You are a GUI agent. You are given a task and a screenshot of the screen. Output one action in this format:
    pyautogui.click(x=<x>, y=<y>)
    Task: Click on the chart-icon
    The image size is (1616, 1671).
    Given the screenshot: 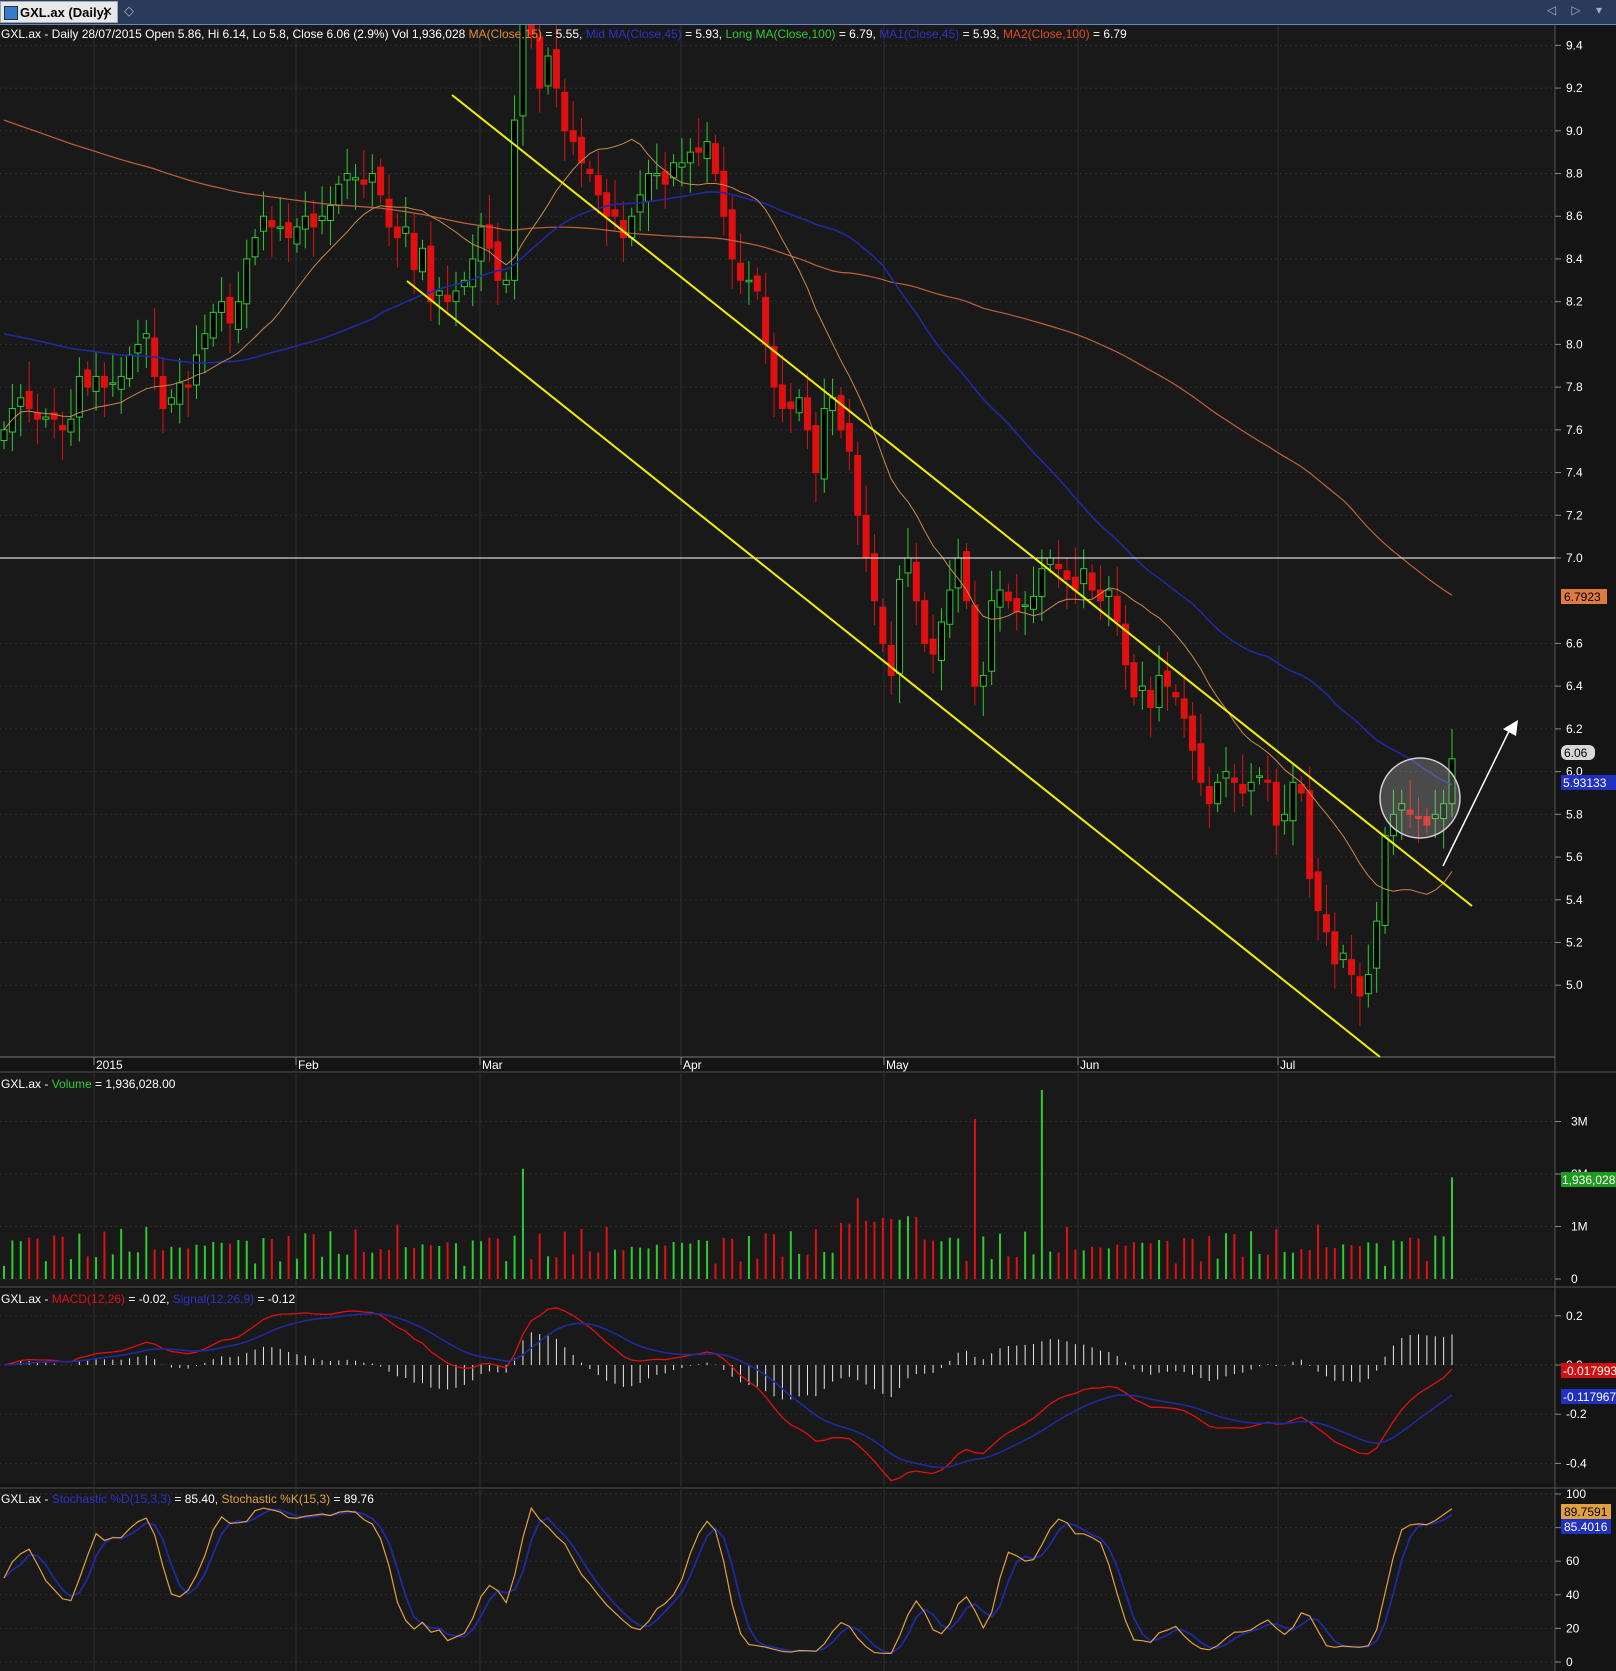 What is the action you would take?
    pyautogui.click(x=11, y=13)
    